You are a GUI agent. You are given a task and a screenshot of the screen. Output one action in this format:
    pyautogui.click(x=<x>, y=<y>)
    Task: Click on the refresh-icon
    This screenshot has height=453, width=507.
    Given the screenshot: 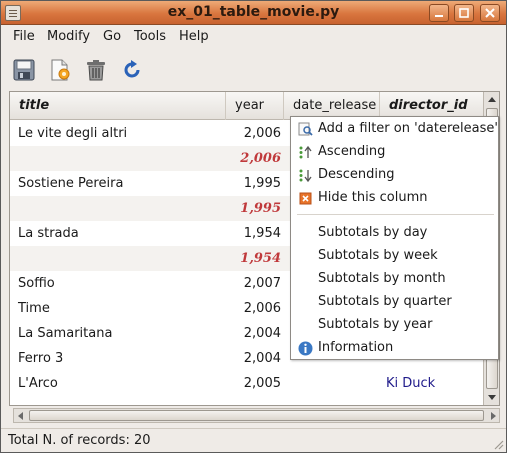 What is the action you would take?
    pyautogui.click(x=132, y=69)
    